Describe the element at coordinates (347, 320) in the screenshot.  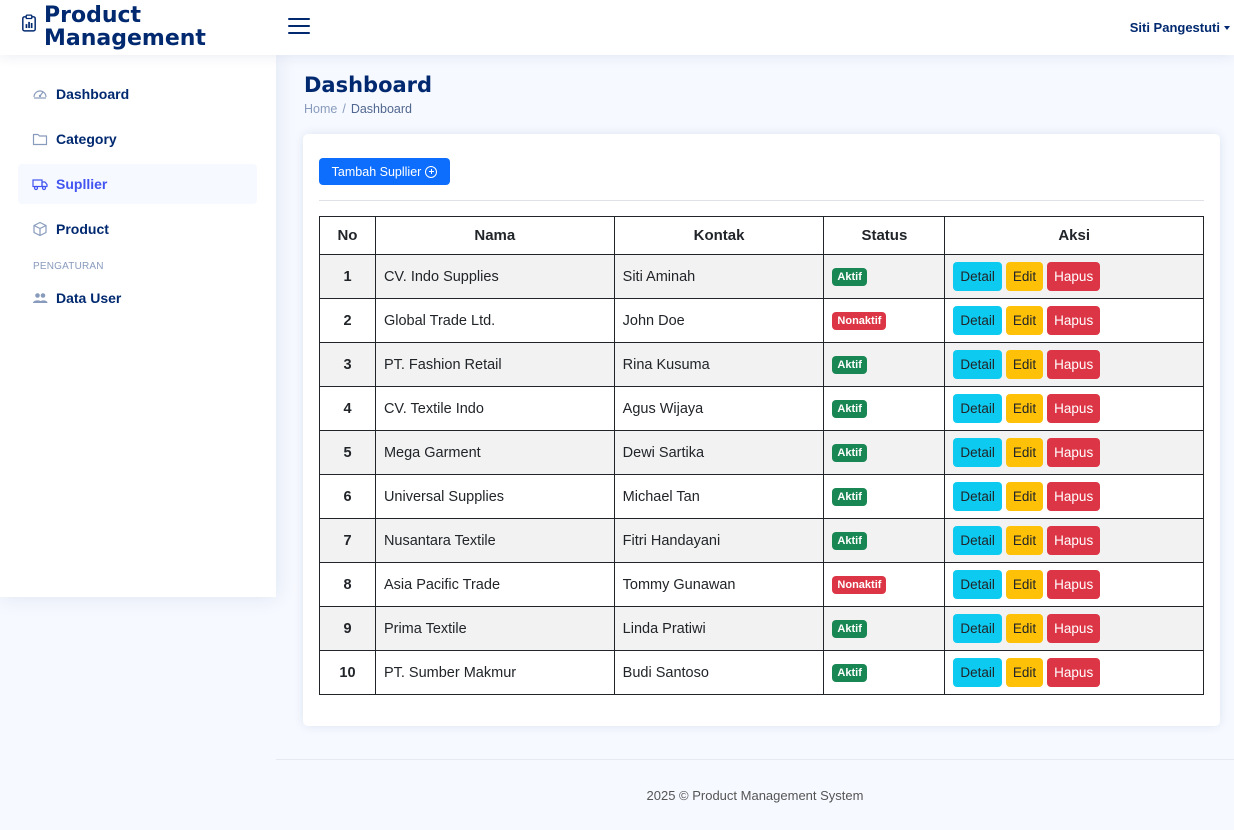
I see `row-number: 2` at that location.